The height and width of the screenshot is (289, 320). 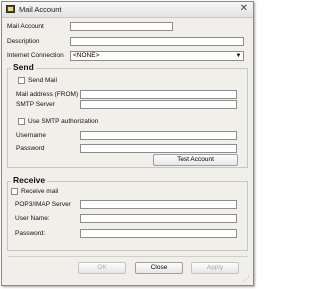 What do you see at coordinates (35, 55) in the screenshot?
I see `internet-connection-label: Internet Connection` at bounding box center [35, 55].